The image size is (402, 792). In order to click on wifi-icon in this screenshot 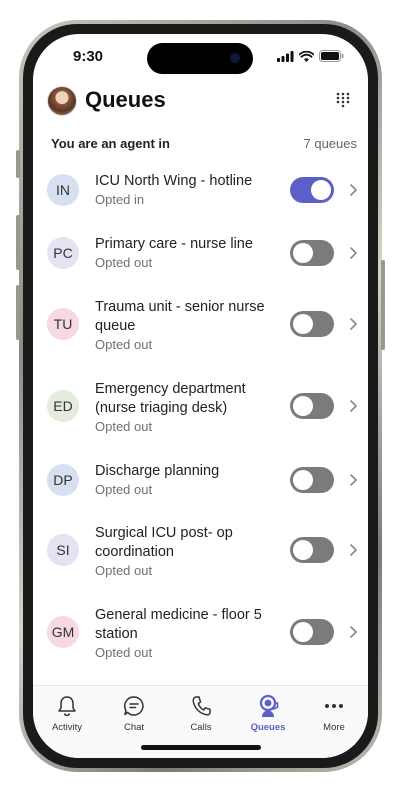, I will do `click(306, 56)`.